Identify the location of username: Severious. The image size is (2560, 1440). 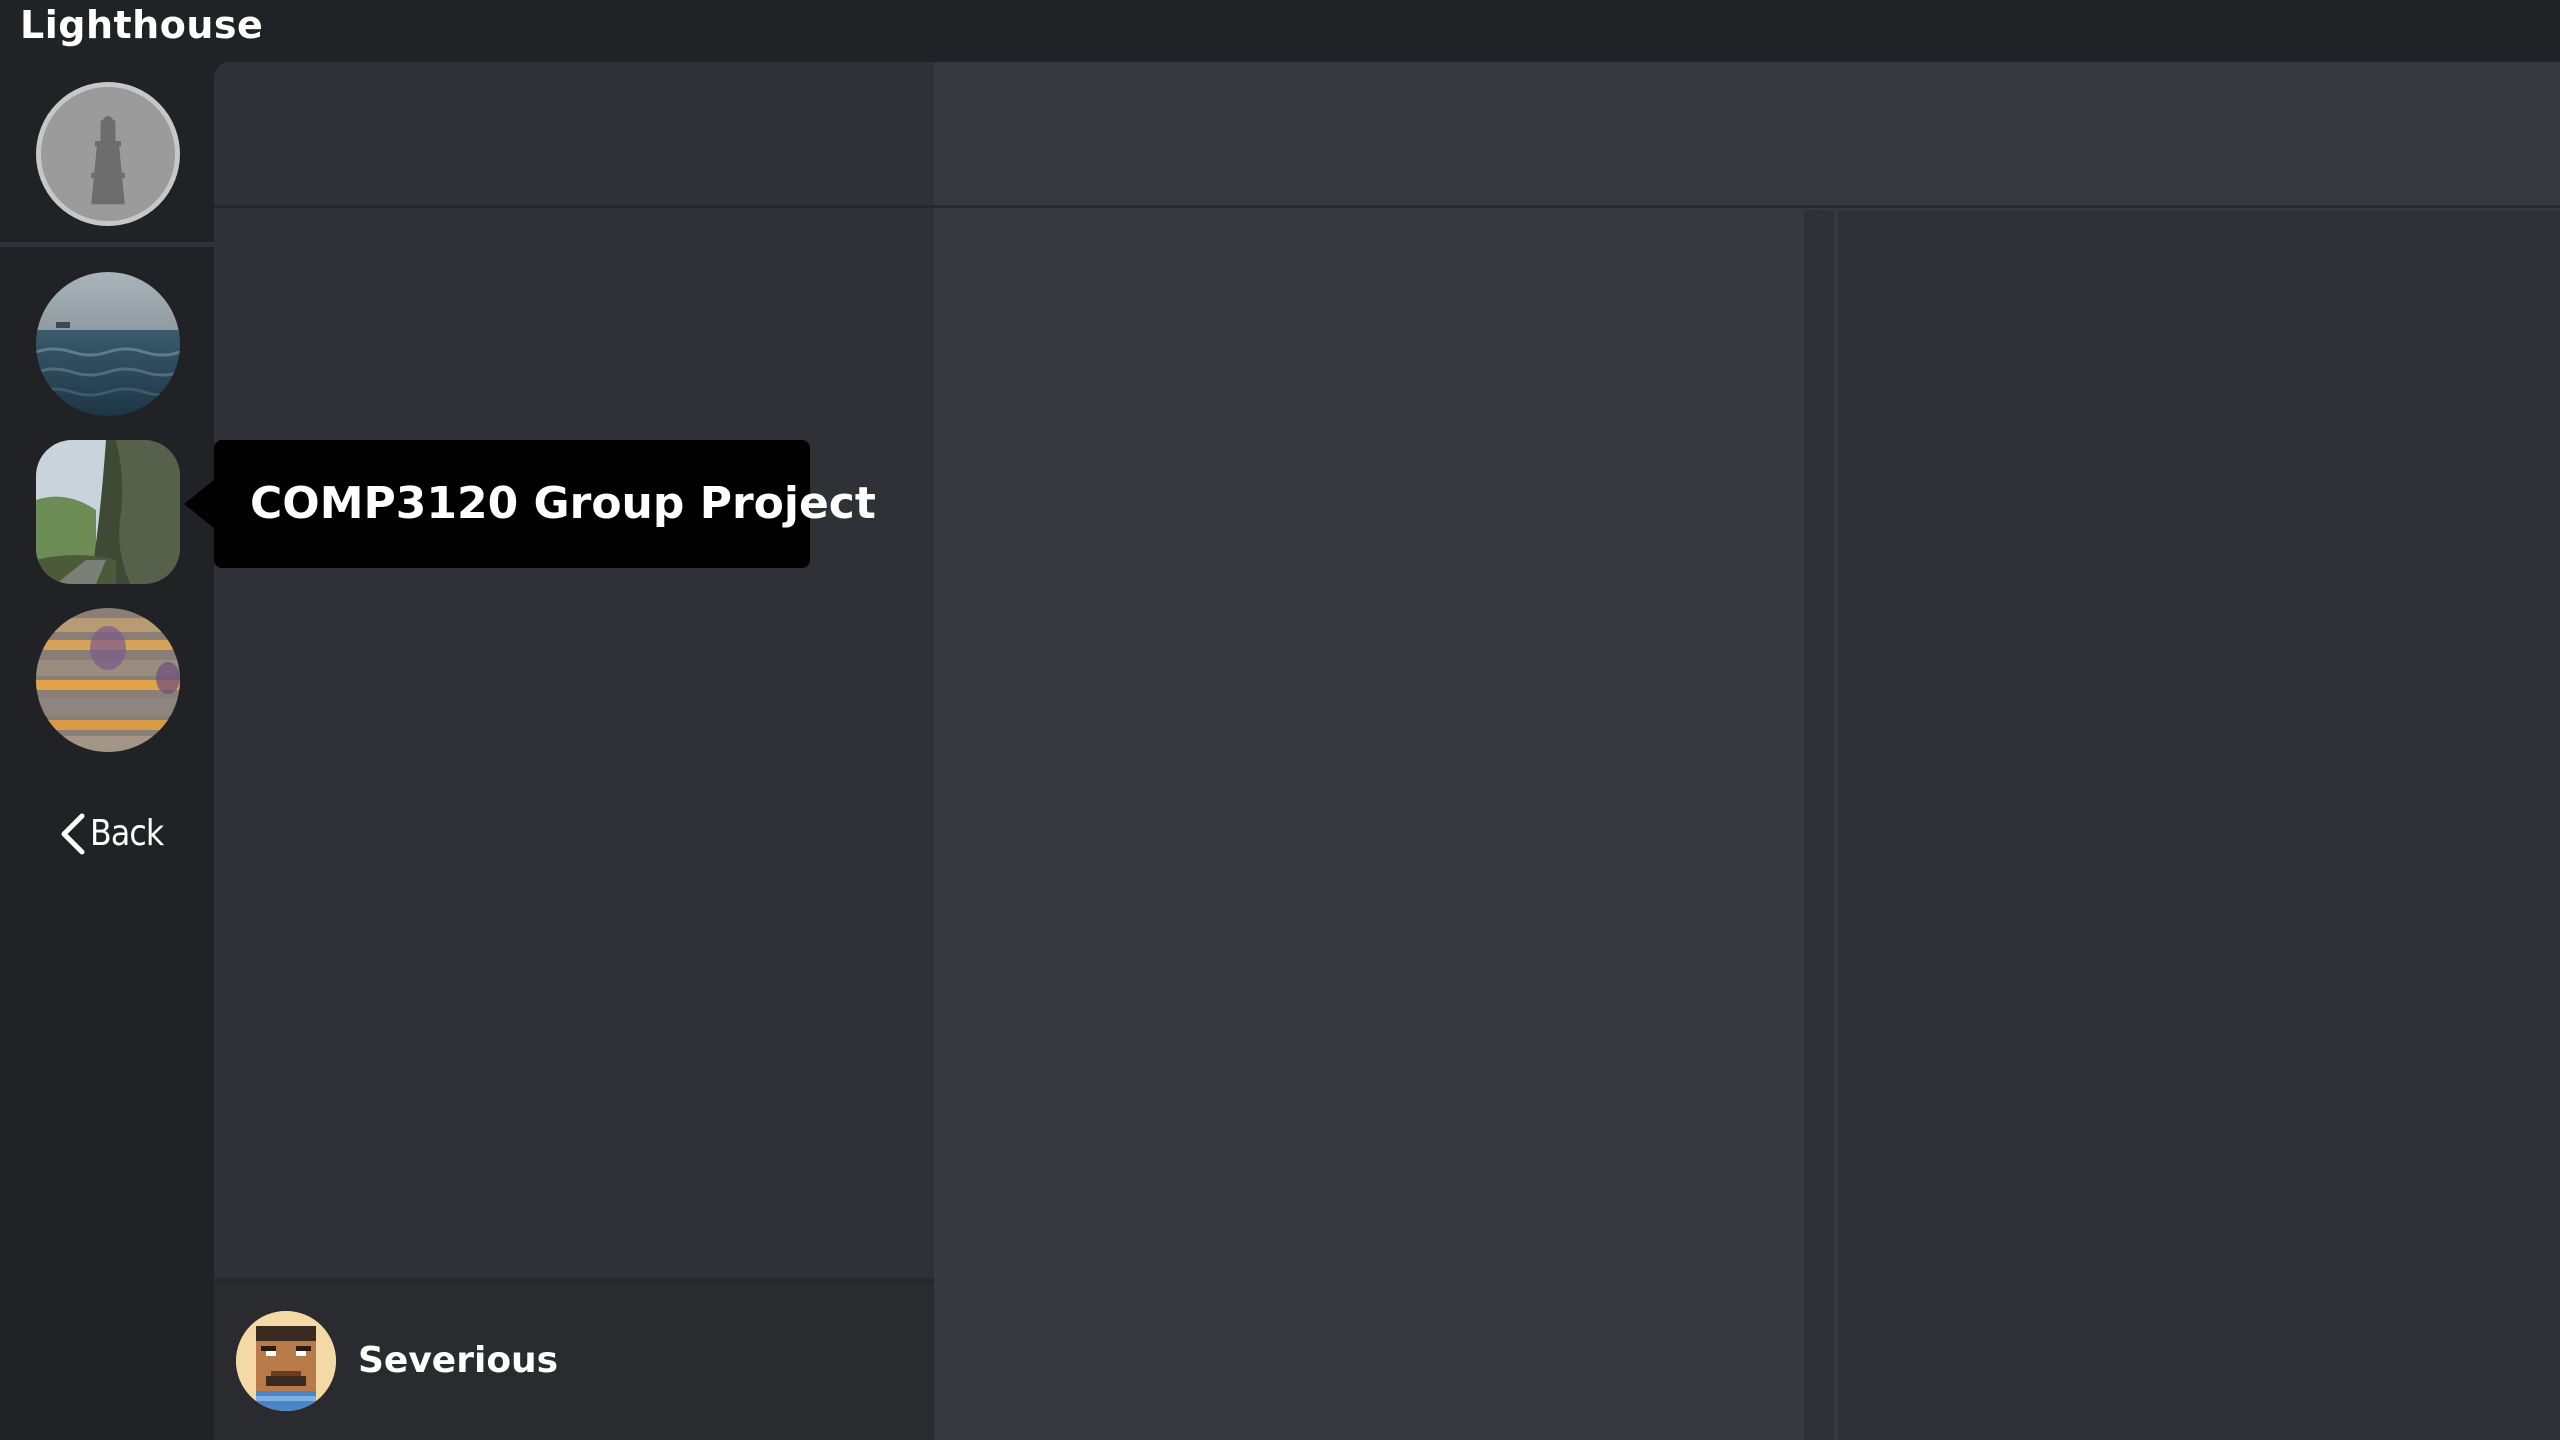
(458, 1360).